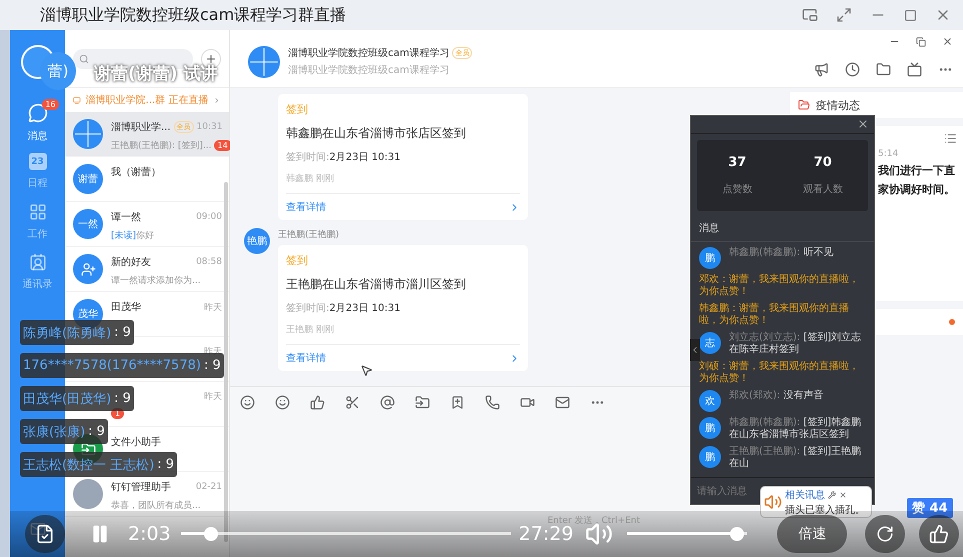  Describe the element at coordinates (352, 402) in the screenshot. I see `scissors-icon` at that location.